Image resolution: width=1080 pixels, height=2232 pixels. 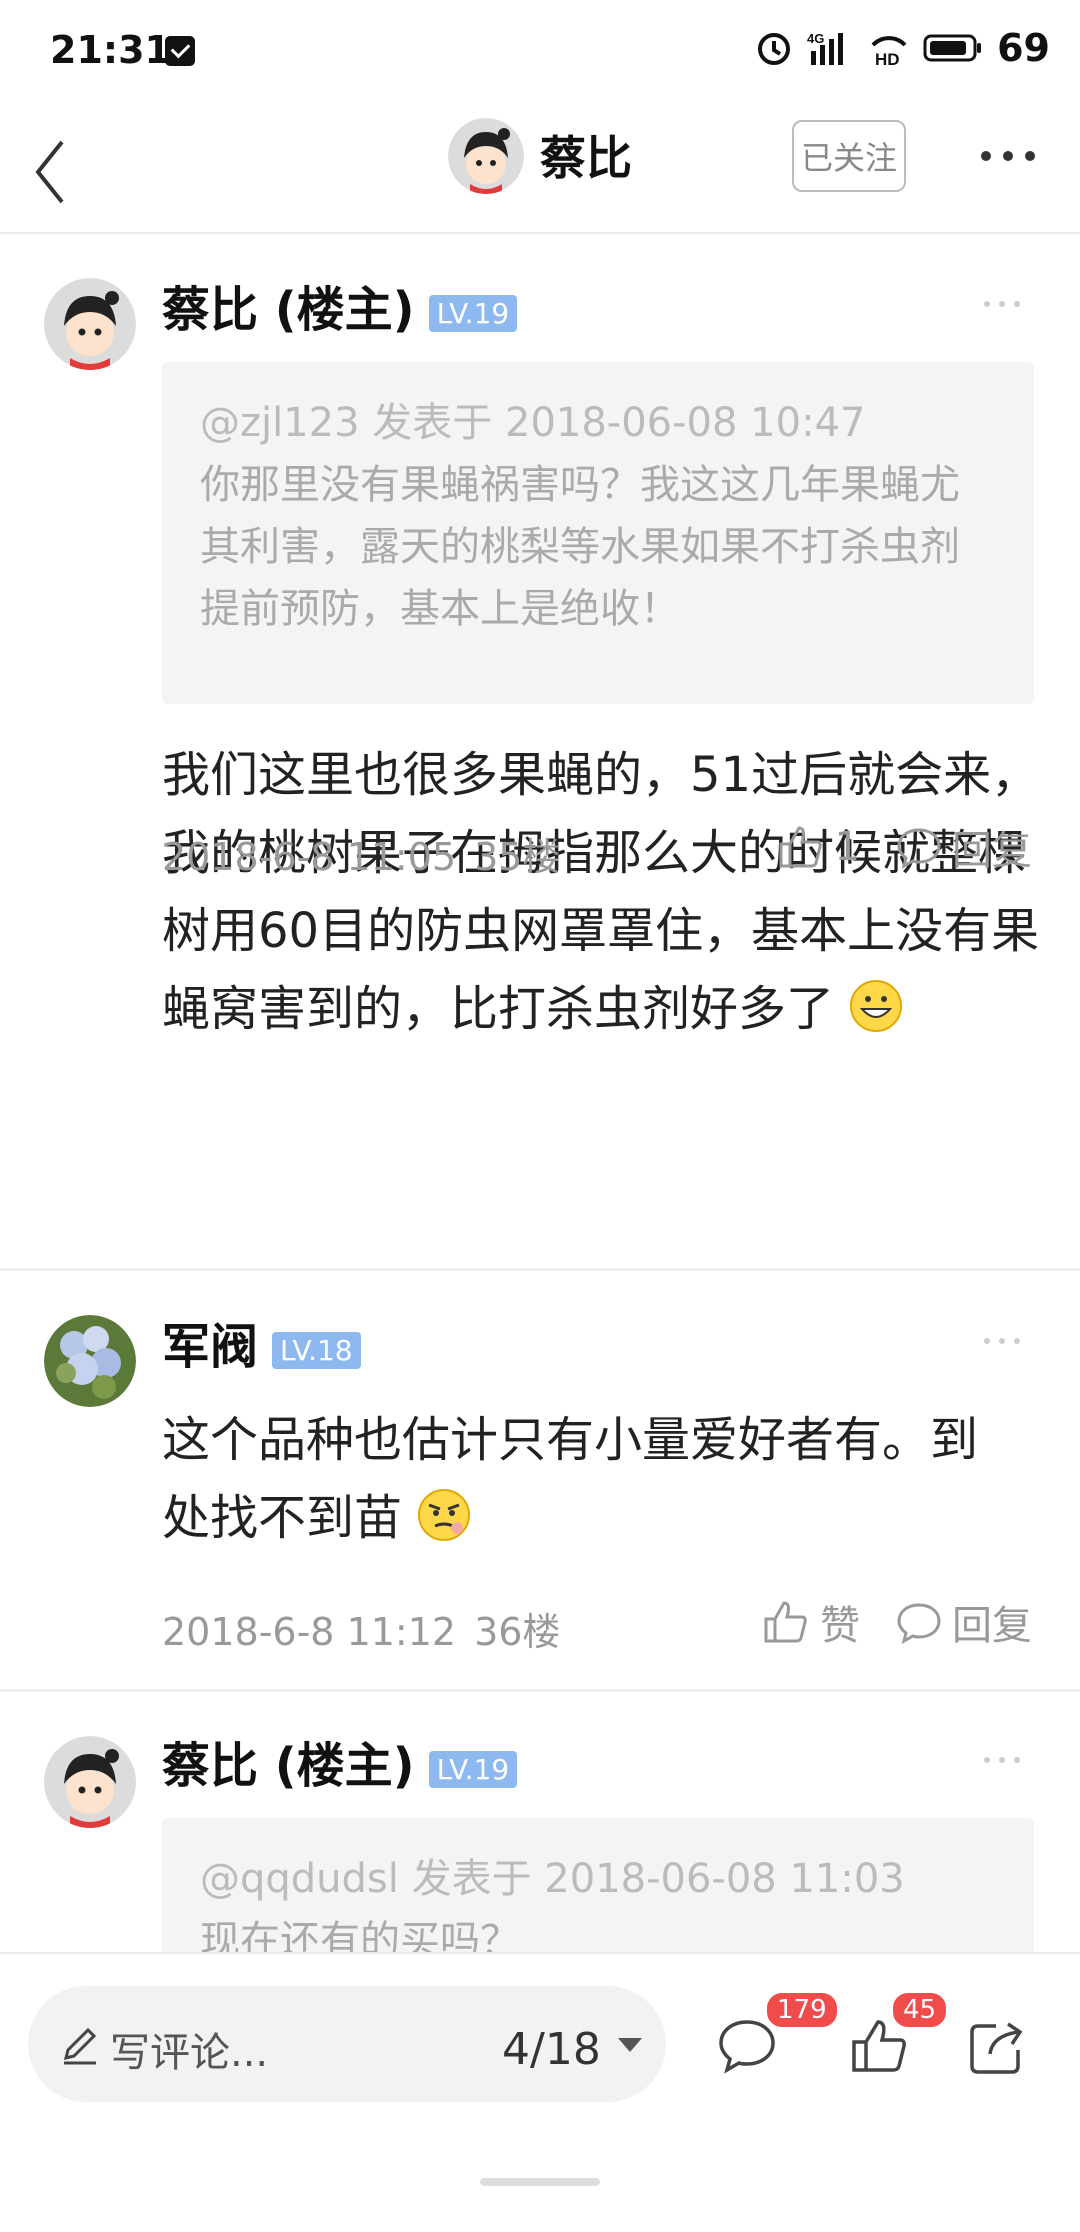 What do you see at coordinates (540, 2182) in the screenshot?
I see `home-indicator` at bounding box center [540, 2182].